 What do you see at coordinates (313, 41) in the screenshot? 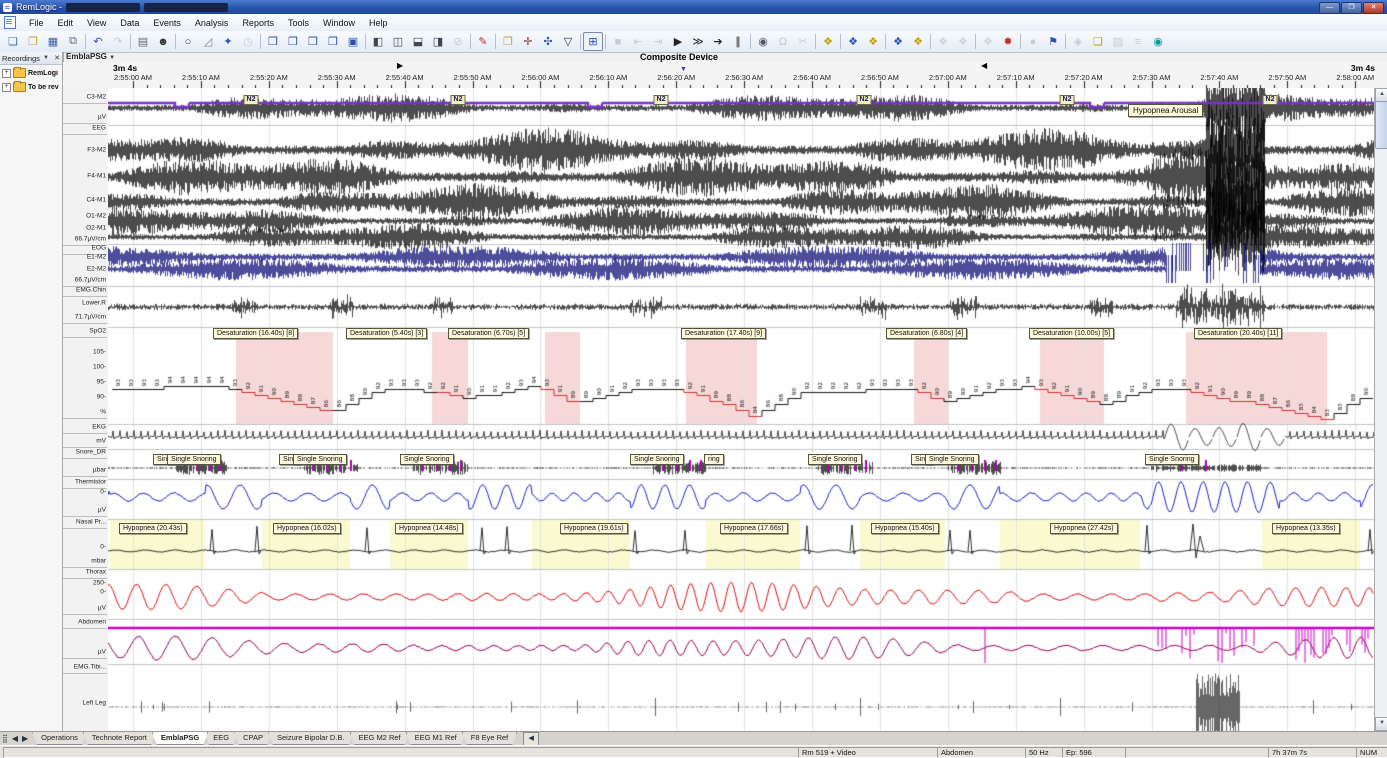
I see `window-cascade-icon: ❒` at bounding box center [313, 41].